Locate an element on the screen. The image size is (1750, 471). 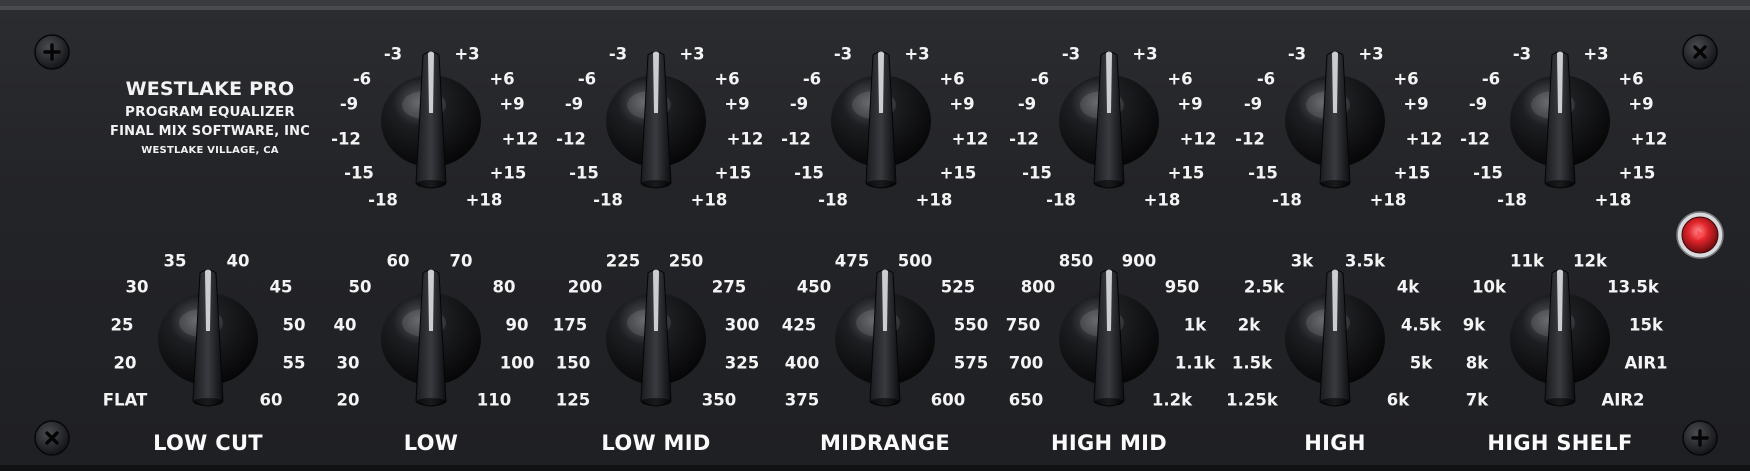
freq-high-shelf-tick-label: AIR2 is located at coordinates (1623, 400).